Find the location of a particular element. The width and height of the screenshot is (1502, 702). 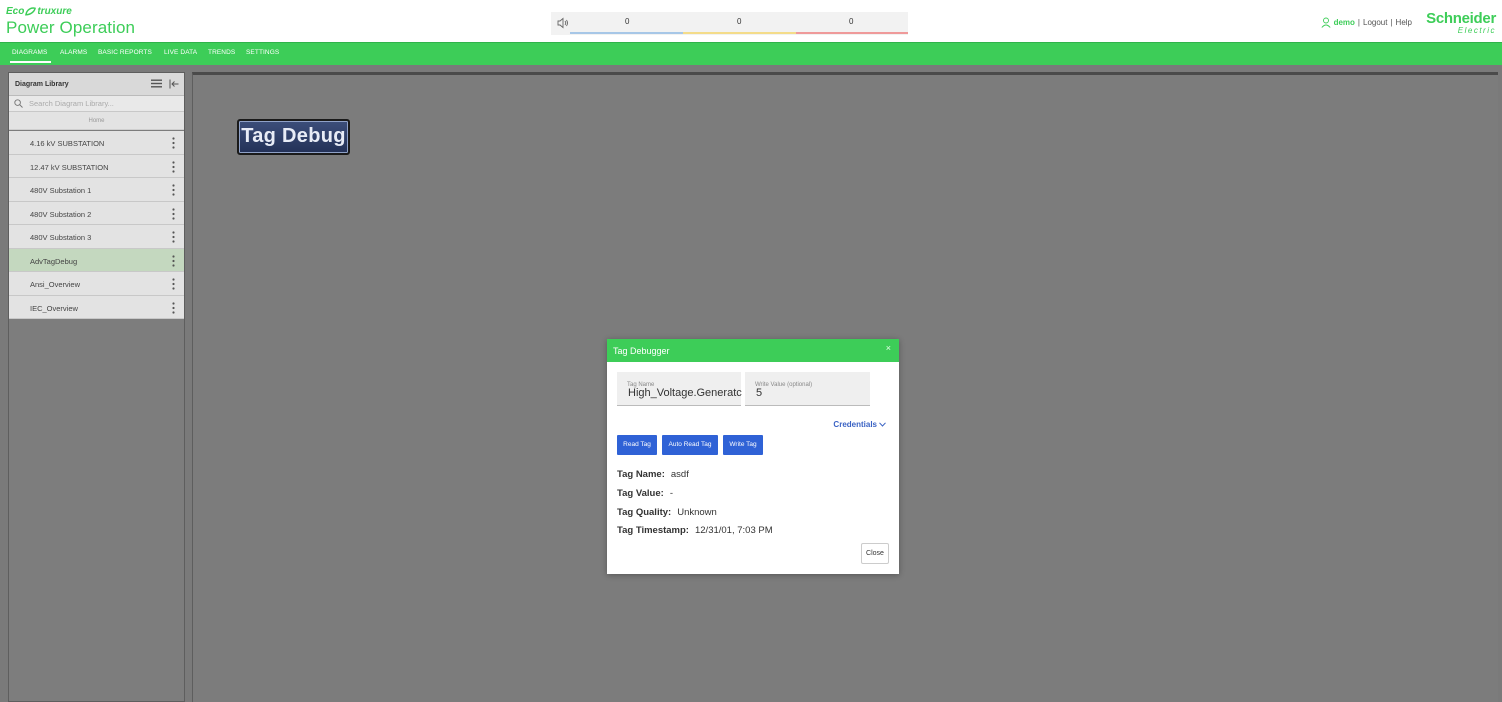

diagram-item-label: IEC_Overview is located at coordinates (54, 308).